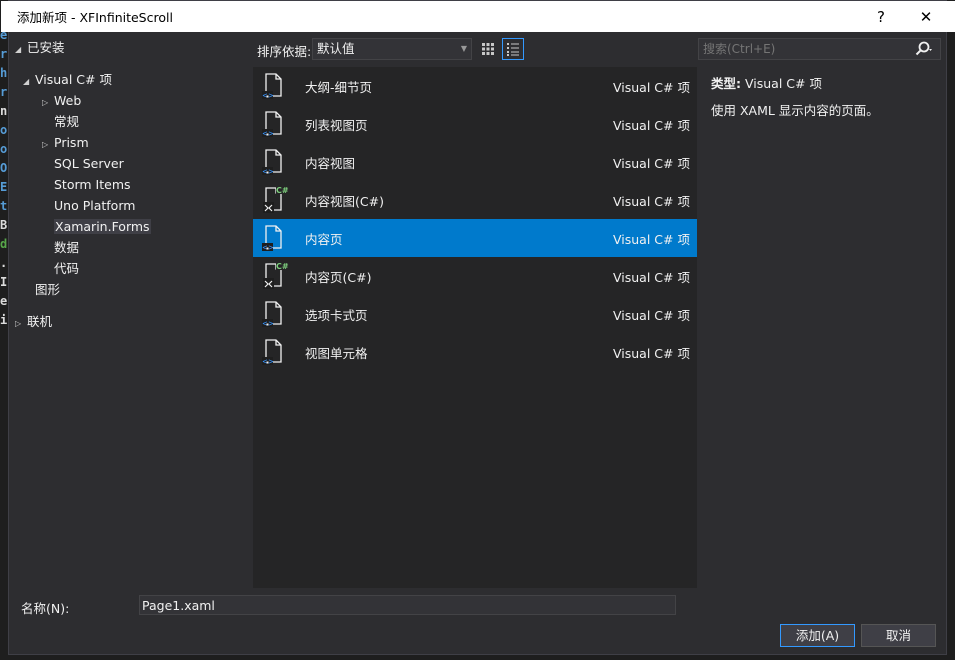 This screenshot has height=660, width=955. What do you see at coordinates (33, 321) in the screenshot?
I see `tree-item-online: ▷ 联机` at bounding box center [33, 321].